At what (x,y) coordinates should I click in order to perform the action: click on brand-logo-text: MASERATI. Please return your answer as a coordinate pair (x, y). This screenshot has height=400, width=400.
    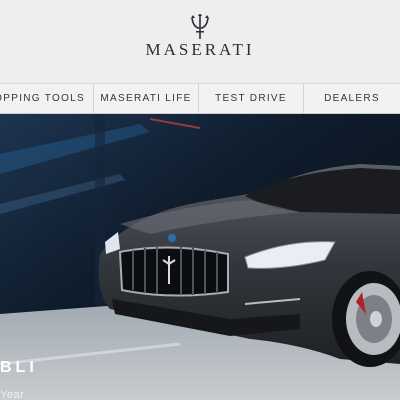
    Looking at the image, I should click on (200, 50).